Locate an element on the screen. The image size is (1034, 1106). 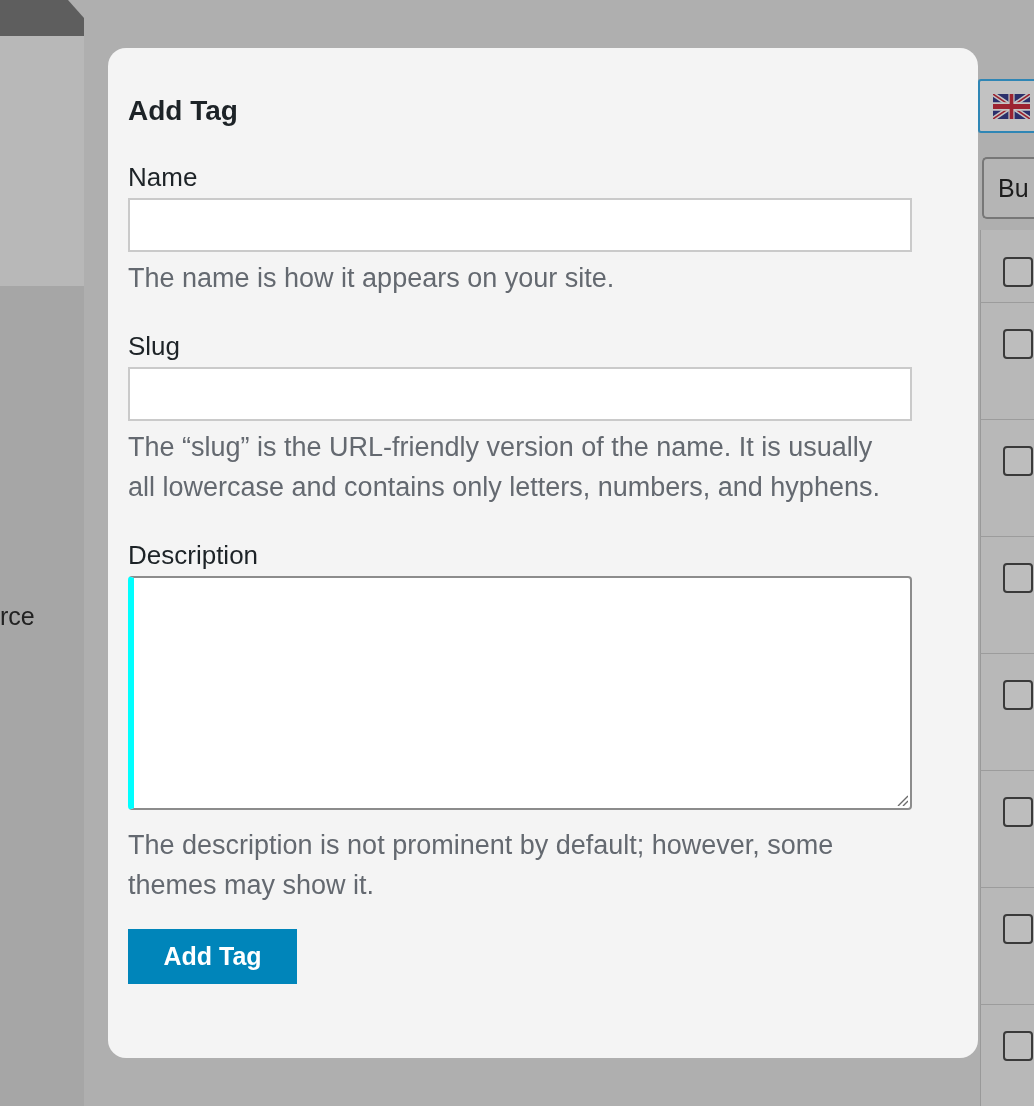
flag-button is located at coordinates (1006, 106).